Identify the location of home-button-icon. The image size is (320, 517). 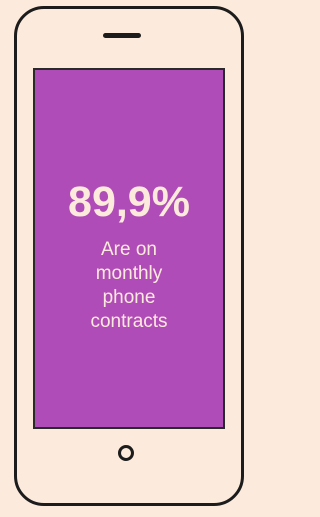
(126, 453).